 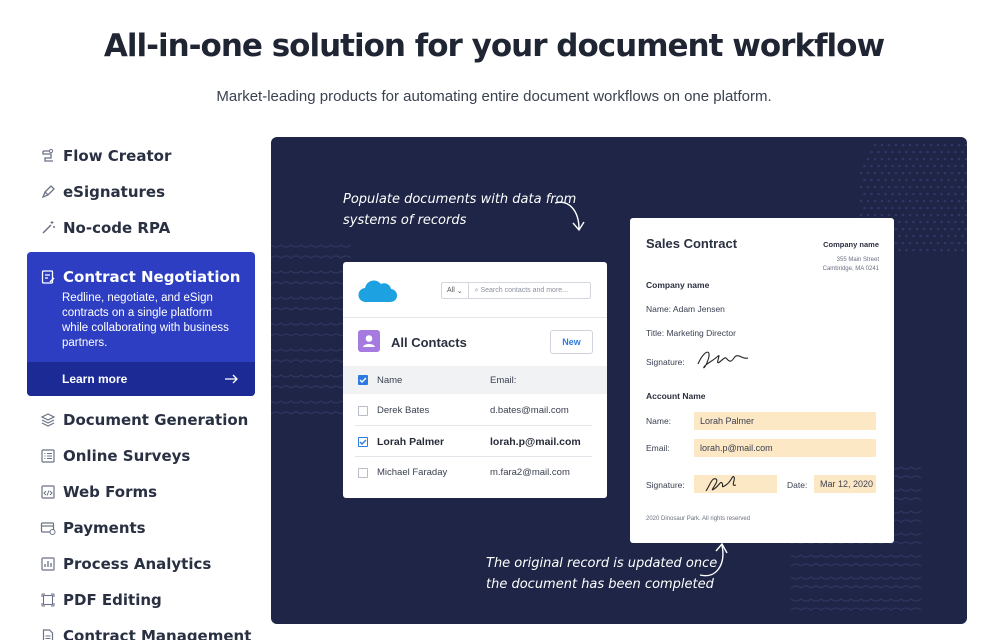 I want to click on search-scope-label: All, so click(x=451, y=290).